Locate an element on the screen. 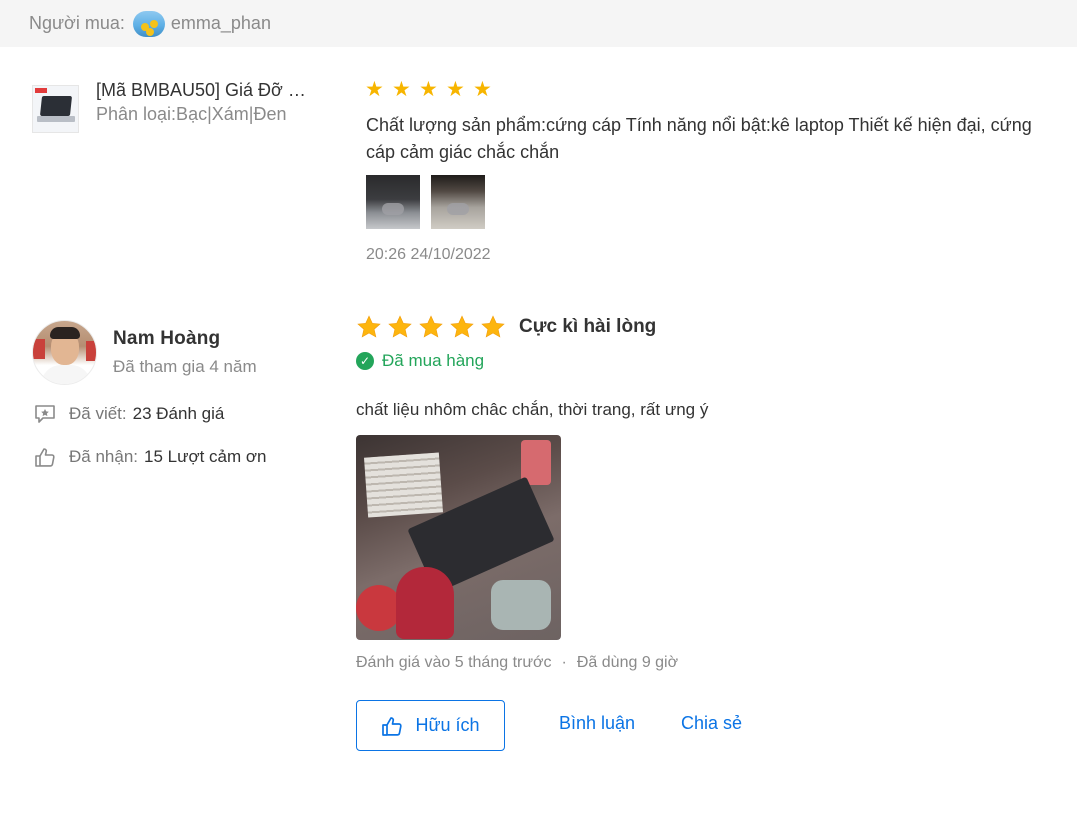 The width and height of the screenshot is (1077, 830). received-label: Đã nhận: is located at coordinates (103, 456).